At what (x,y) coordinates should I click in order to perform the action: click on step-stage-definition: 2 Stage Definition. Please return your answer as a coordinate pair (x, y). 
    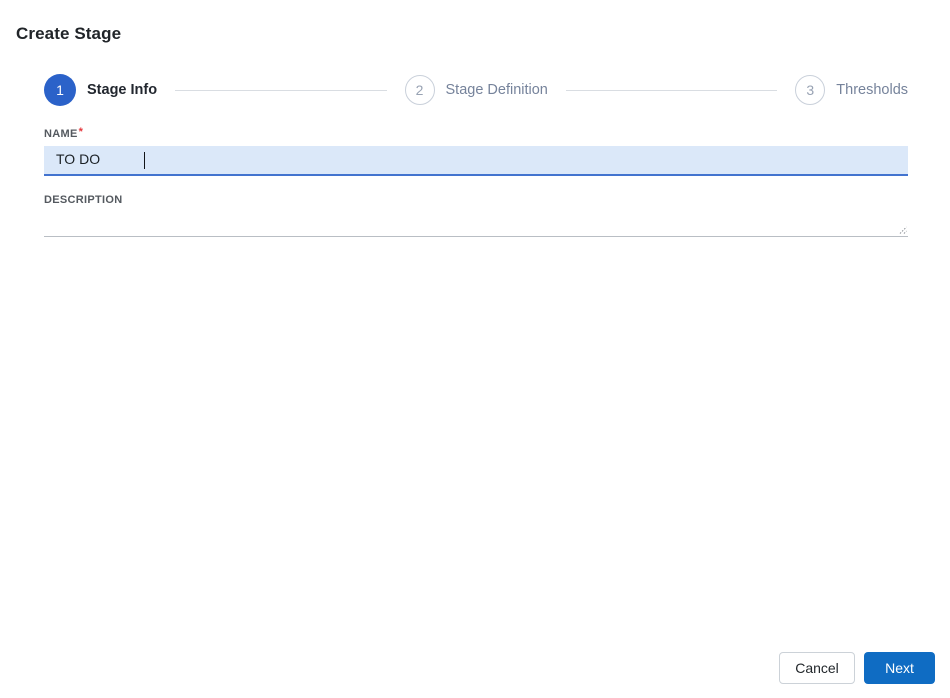
    Looking at the image, I should click on (476, 90).